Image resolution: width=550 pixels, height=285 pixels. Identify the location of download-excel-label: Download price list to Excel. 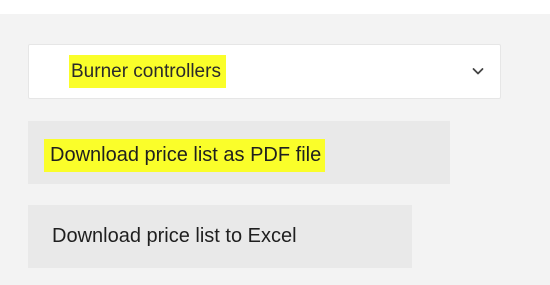
(174, 236).